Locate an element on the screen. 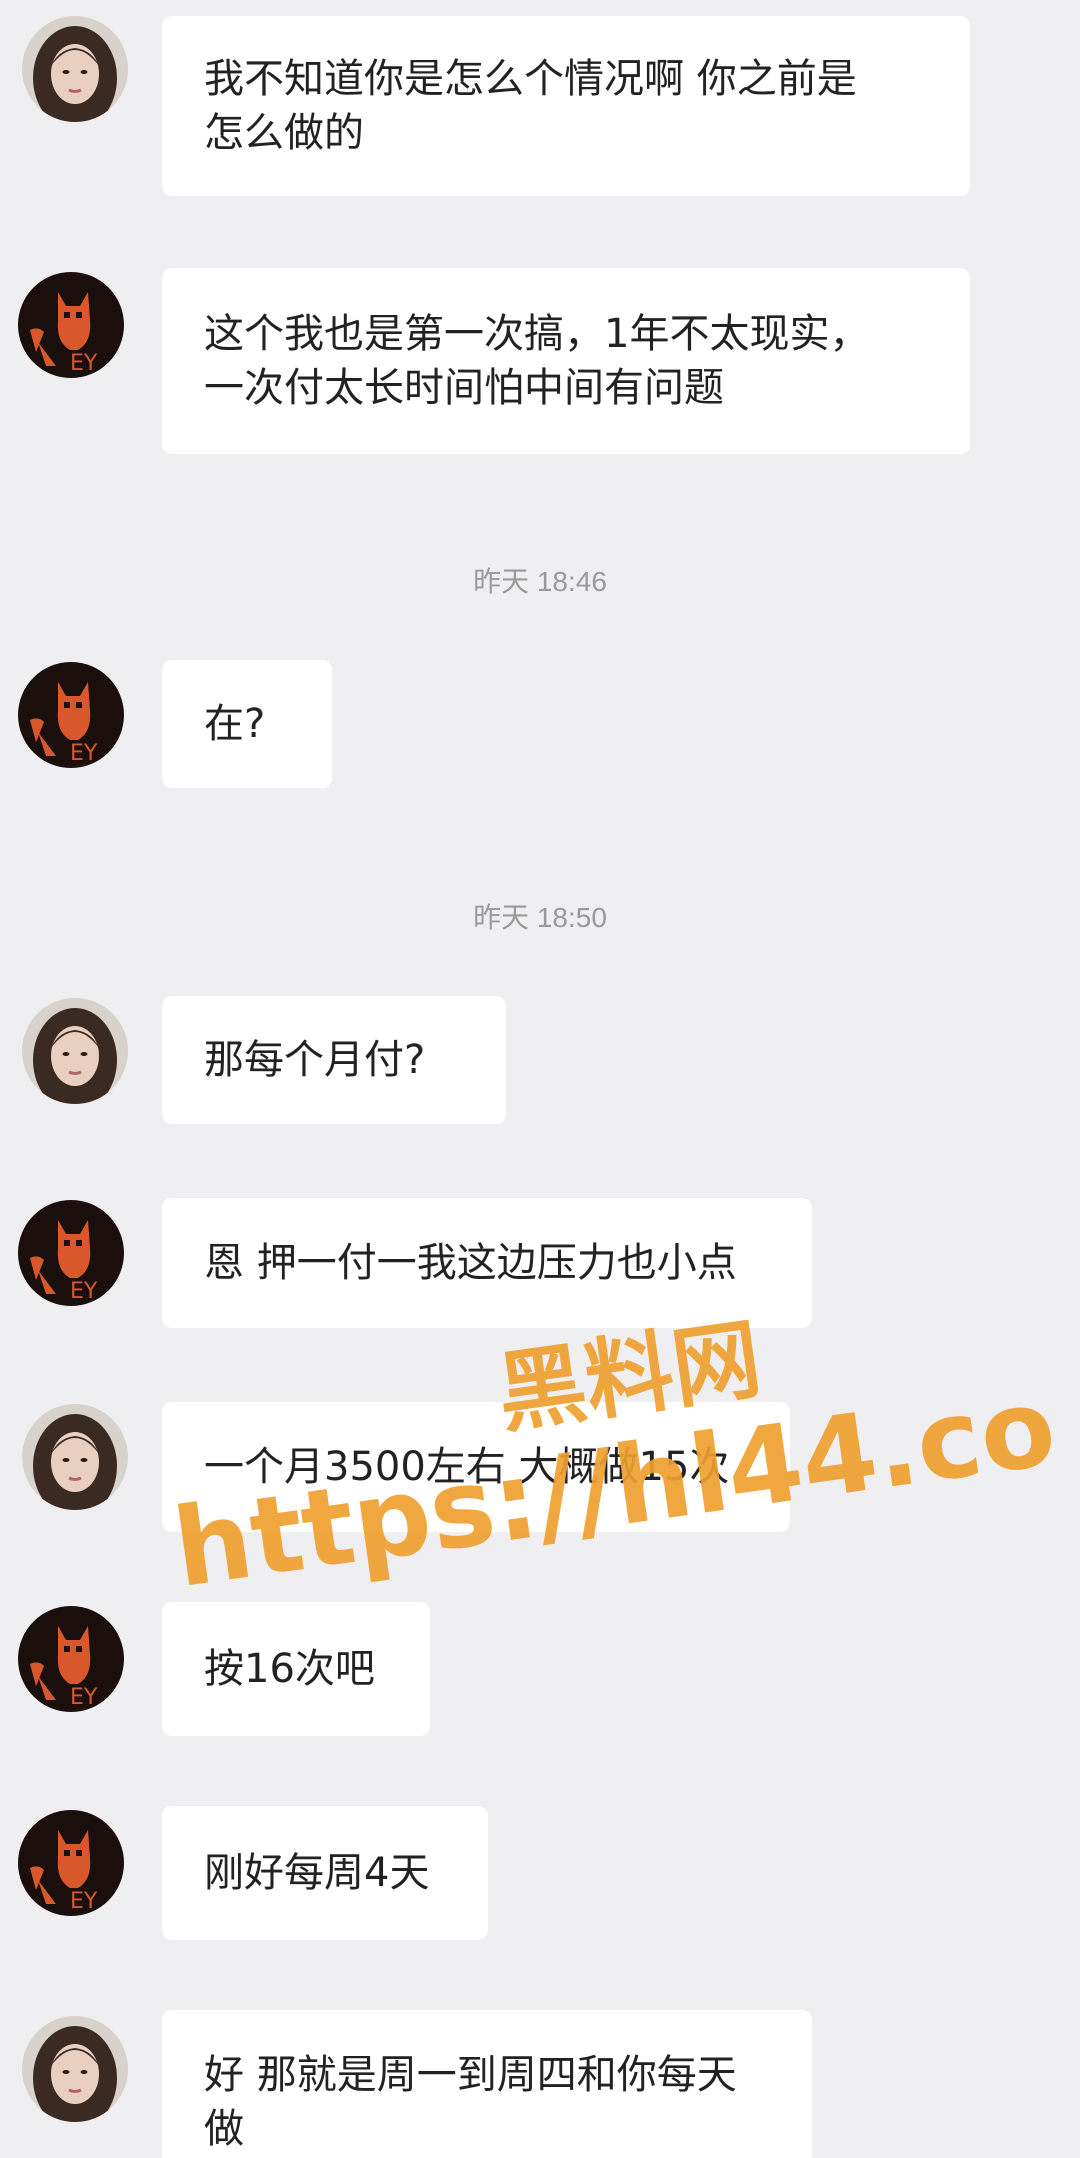 The height and width of the screenshot is (2158, 1080). message-bubble: 按16次吧 is located at coordinates (296, 1669).